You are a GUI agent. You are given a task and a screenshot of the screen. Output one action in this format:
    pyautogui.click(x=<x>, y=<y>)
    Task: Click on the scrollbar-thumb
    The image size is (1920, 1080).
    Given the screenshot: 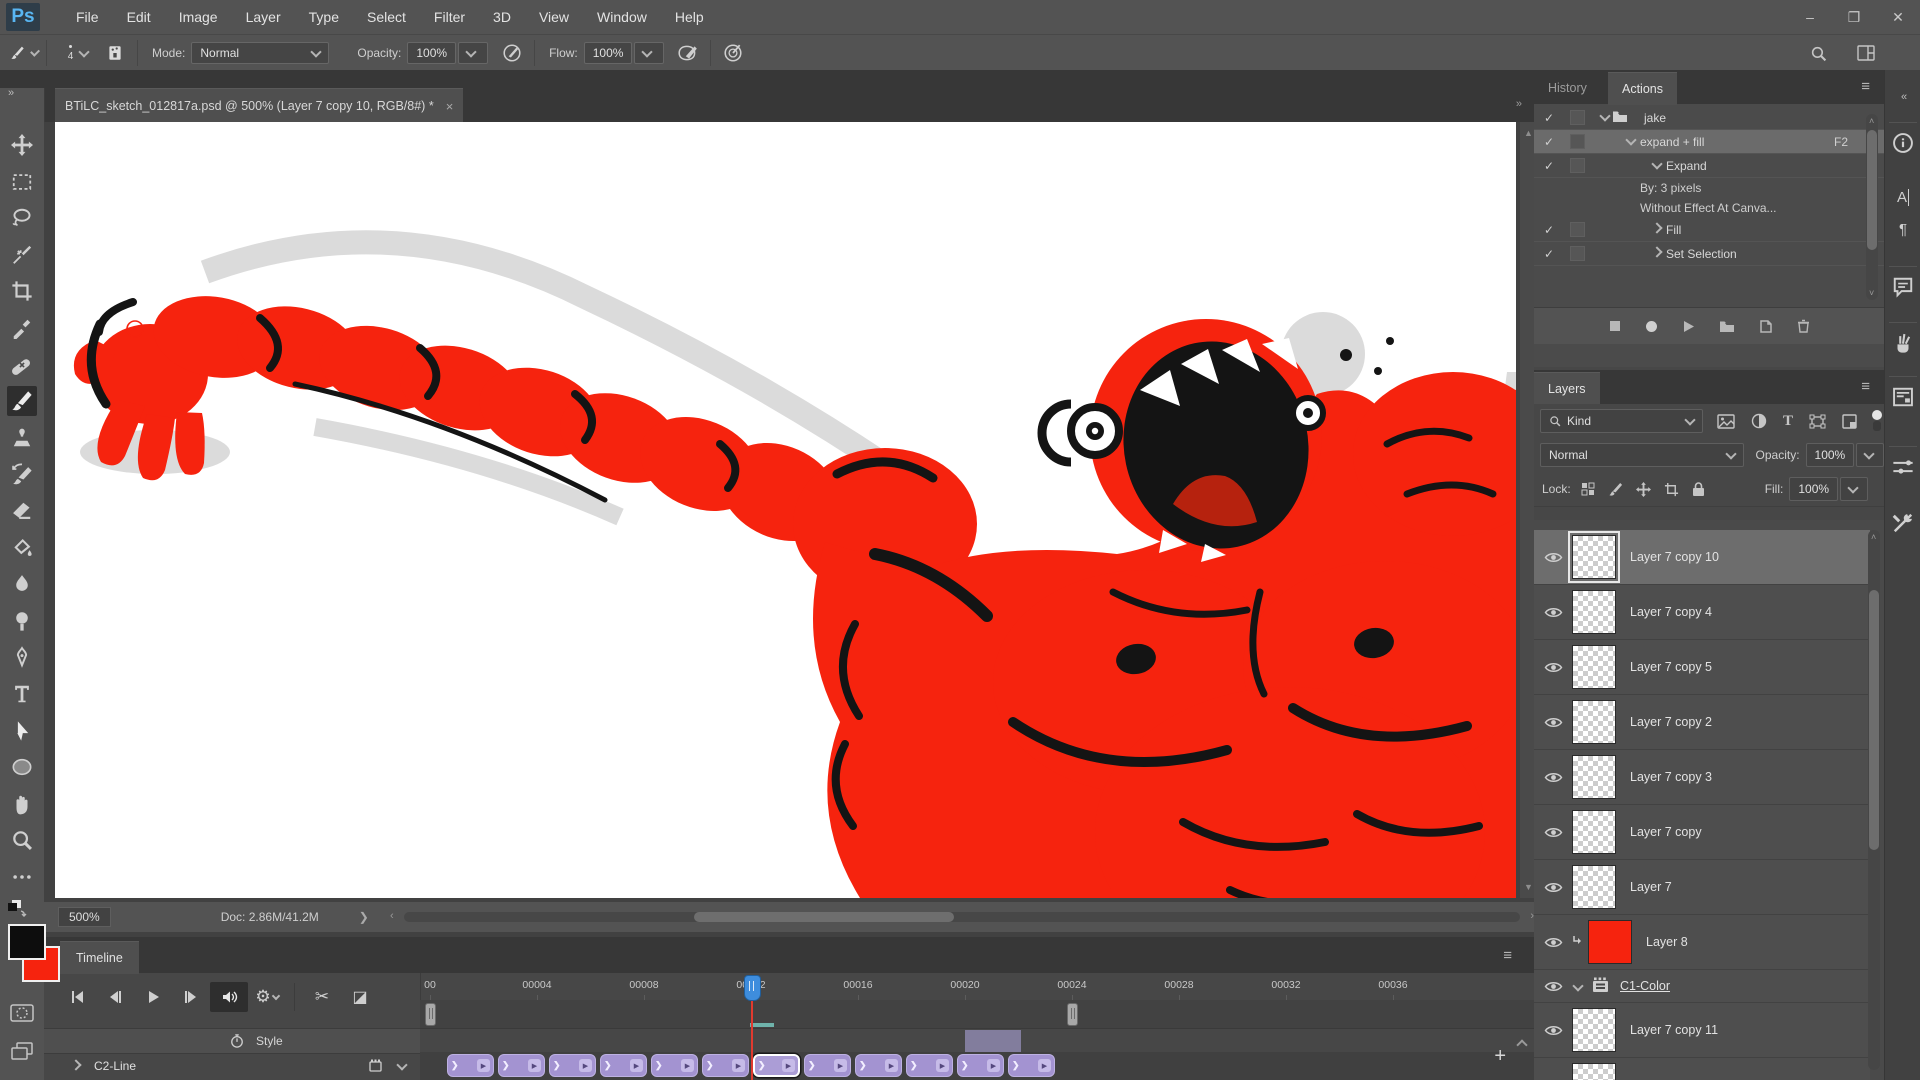 What is the action you would take?
    pyautogui.click(x=1874, y=720)
    